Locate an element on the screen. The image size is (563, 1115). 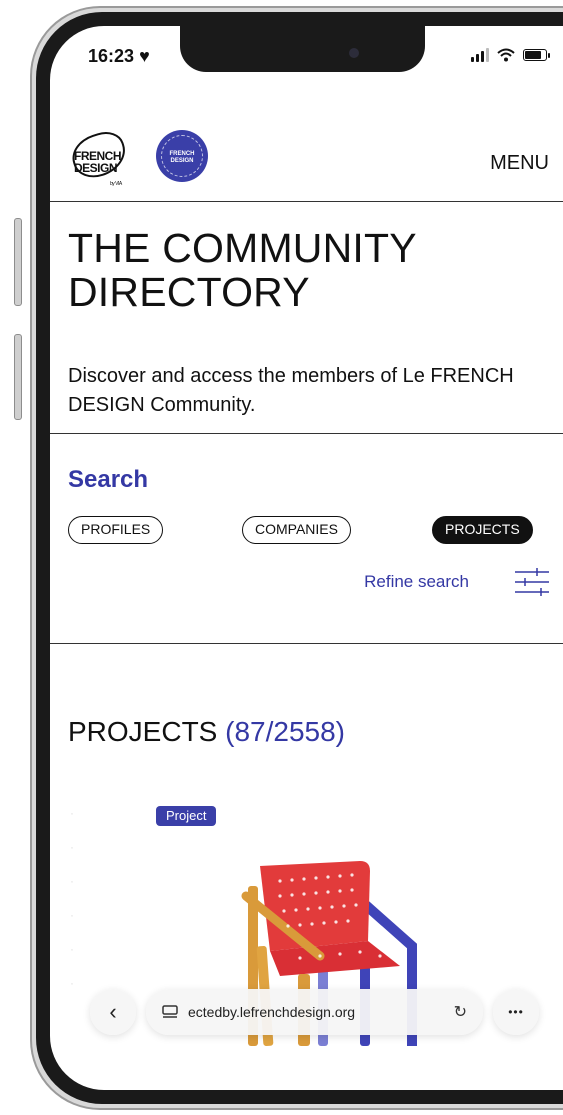
search-heading: Search is located at coordinates (108, 479).